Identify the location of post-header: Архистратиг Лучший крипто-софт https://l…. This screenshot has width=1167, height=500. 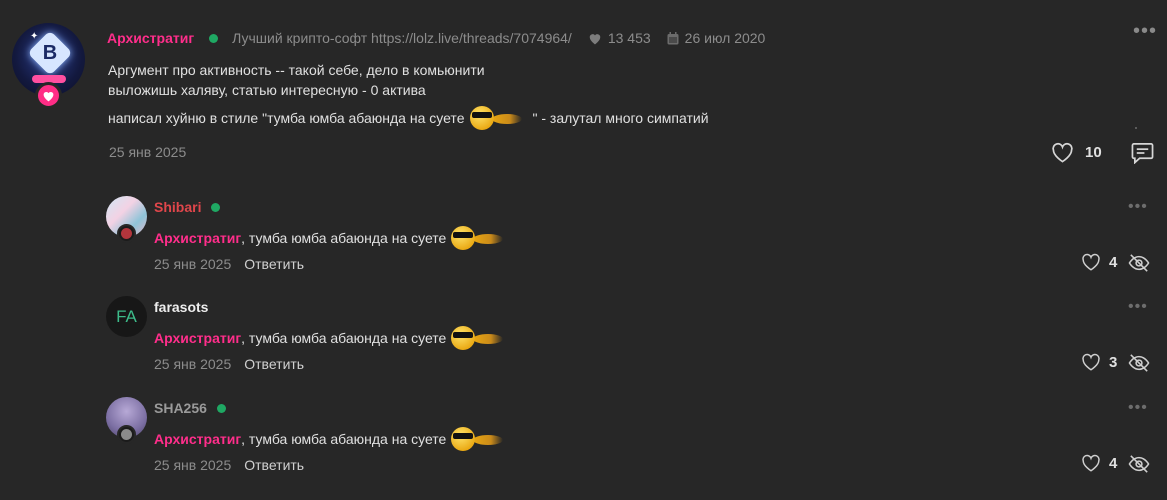
(436, 38).